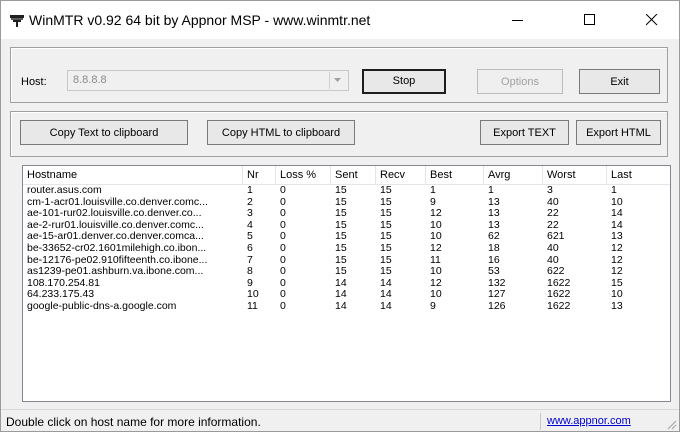 This screenshot has height=432, width=680. I want to click on stop-button: Stop, so click(404, 81).